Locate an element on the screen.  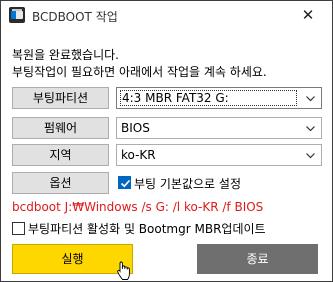
firmware-select: BIOS is located at coordinates (219, 128).